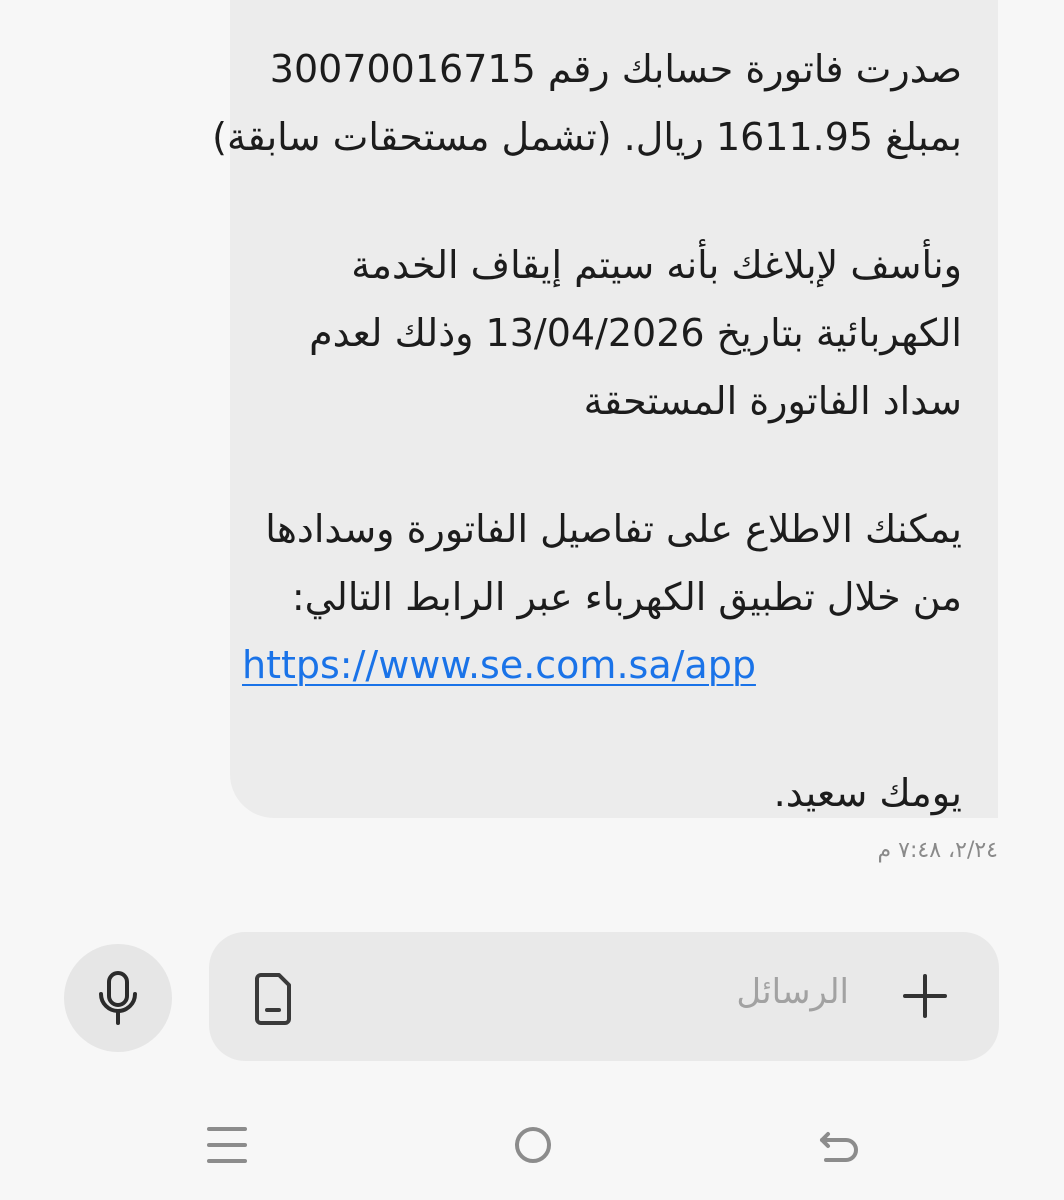  What do you see at coordinates (656, 265) in the screenshot?
I see `message-line: ونأسف لإبلاغك بأنه سيتم إيقاف الخدمة` at bounding box center [656, 265].